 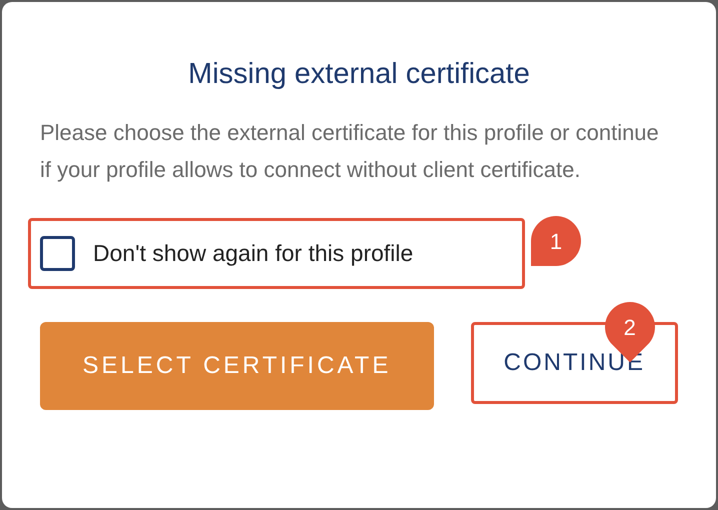 What do you see at coordinates (359, 74) in the screenshot?
I see `dialog-title: Missing external certificate` at bounding box center [359, 74].